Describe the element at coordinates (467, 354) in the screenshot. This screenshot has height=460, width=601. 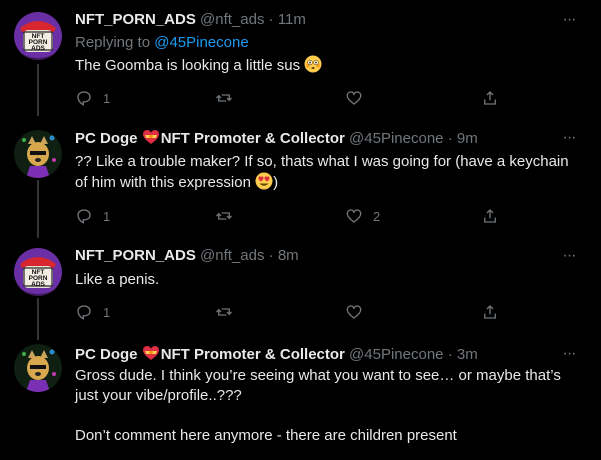
I see `timestamp: 3m` at that location.